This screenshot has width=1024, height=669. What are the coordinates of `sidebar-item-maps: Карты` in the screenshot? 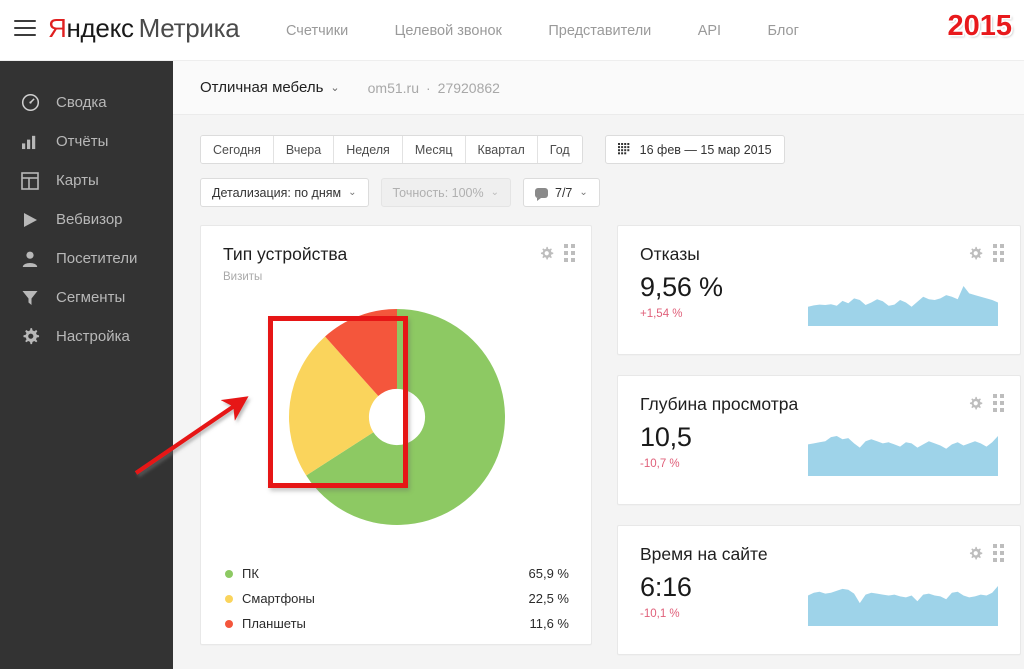 It's located at (86, 180).